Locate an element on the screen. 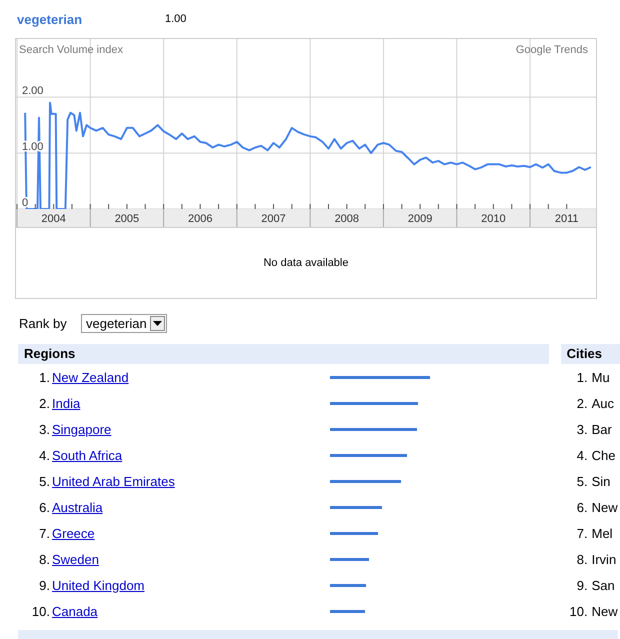 The height and width of the screenshot is (639, 620). x-tick-label: 2004 is located at coordinates (53, 219).